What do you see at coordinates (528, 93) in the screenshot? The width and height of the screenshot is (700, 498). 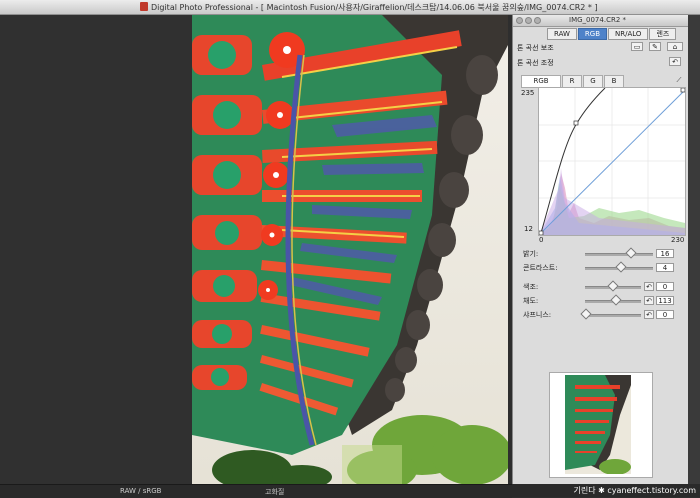 I see `curve-top-value: 235` at bounding box center [528, 93].